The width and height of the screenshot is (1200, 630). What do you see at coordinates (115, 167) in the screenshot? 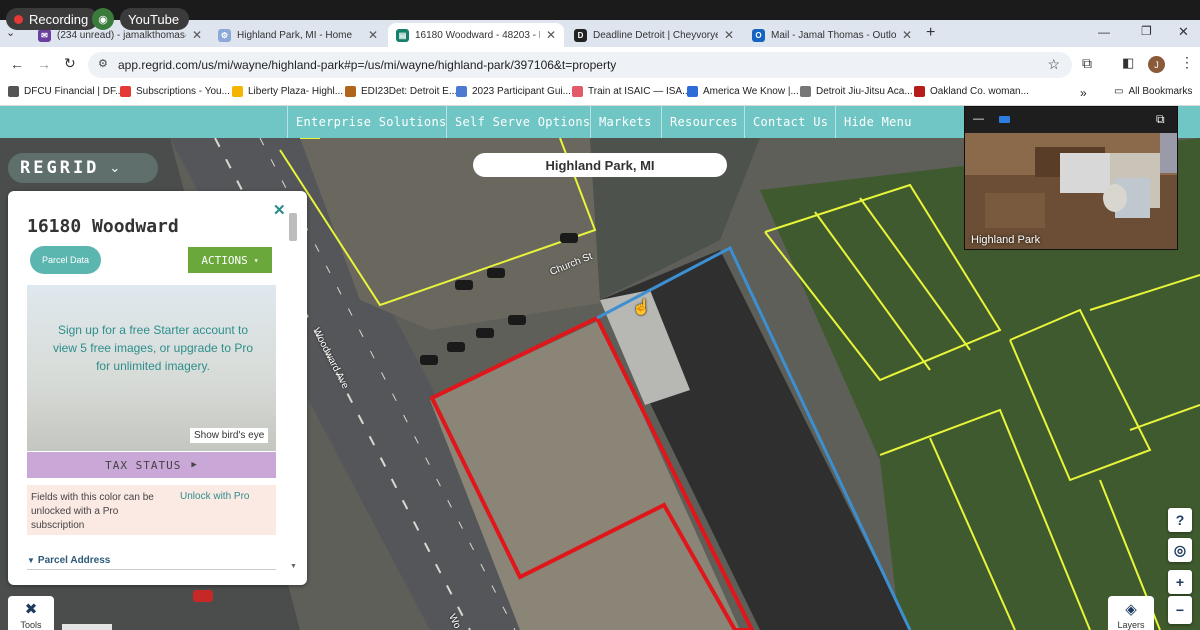
I see `chevron-down-icon: ⌄` at bounding box center [115, 167].